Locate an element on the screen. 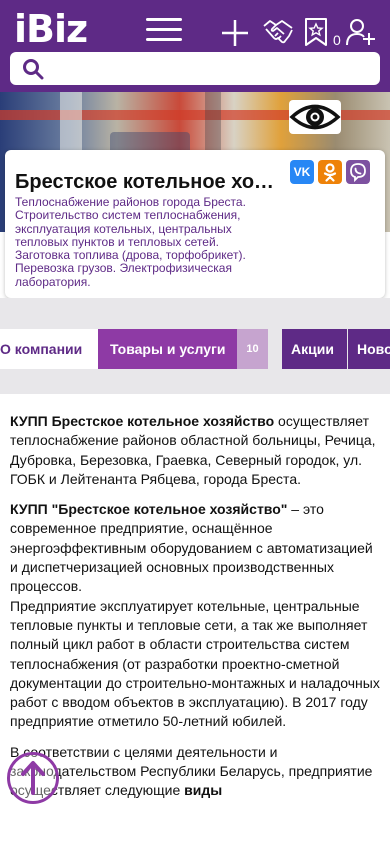 The image size is (390, 844). menu-icon is located at coordinates (164, 30).